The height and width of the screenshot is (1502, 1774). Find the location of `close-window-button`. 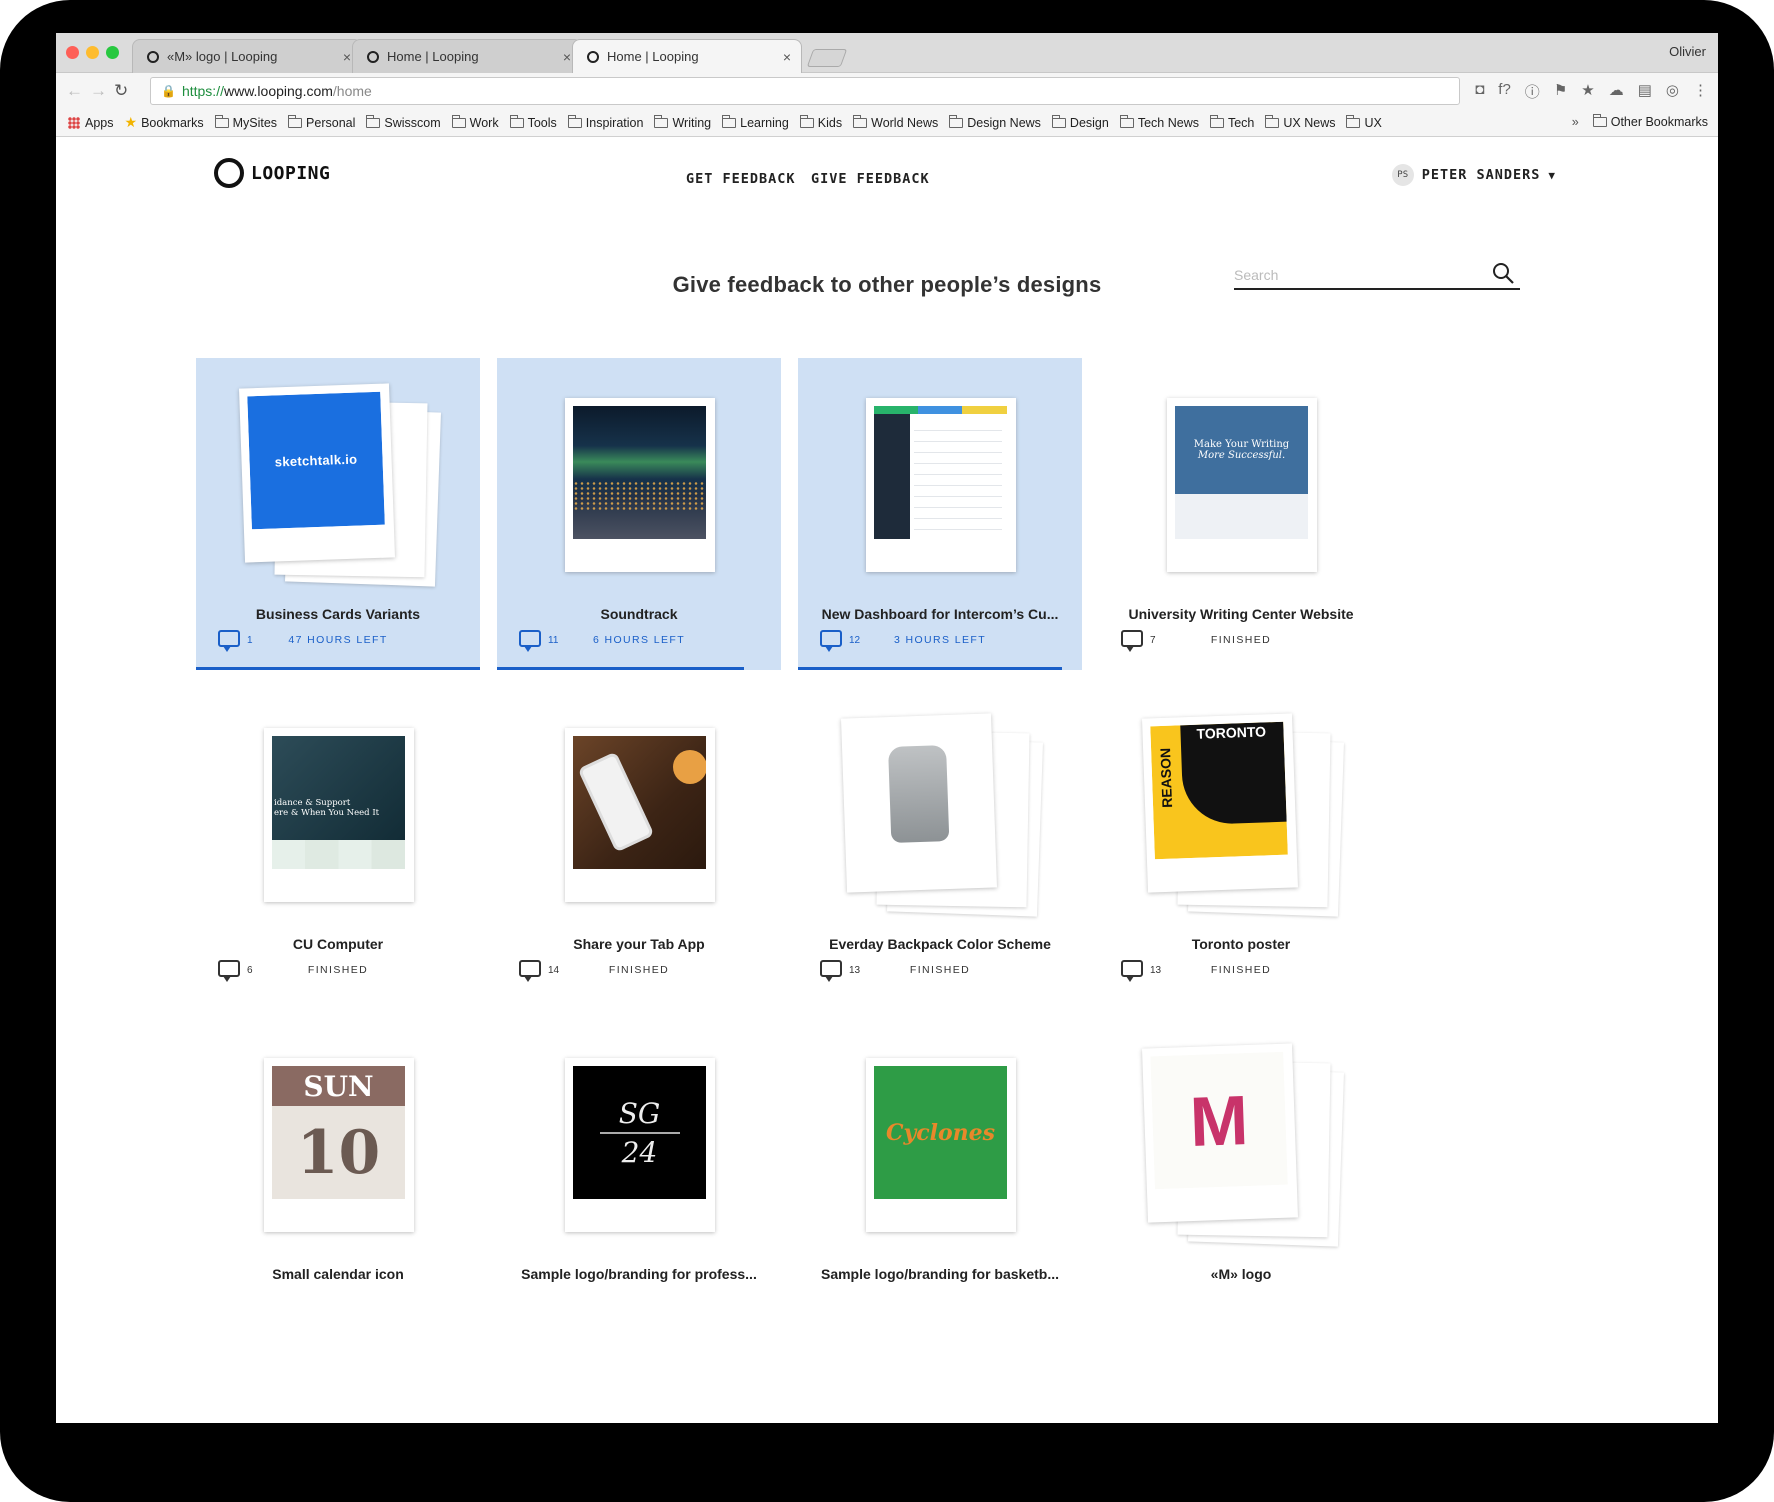

close-window-button is located at coordinates (72, 52).